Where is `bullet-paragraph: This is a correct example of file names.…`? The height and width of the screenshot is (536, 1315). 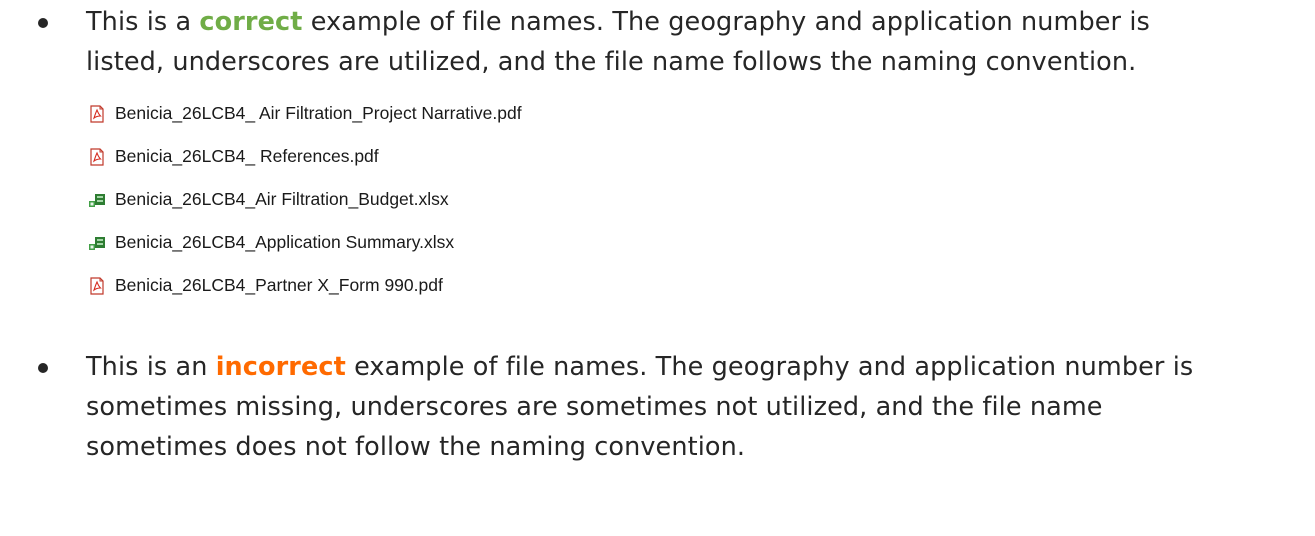
bullet-paragraph: This is a correct example of file names.… is located at coordinates (669, 42).